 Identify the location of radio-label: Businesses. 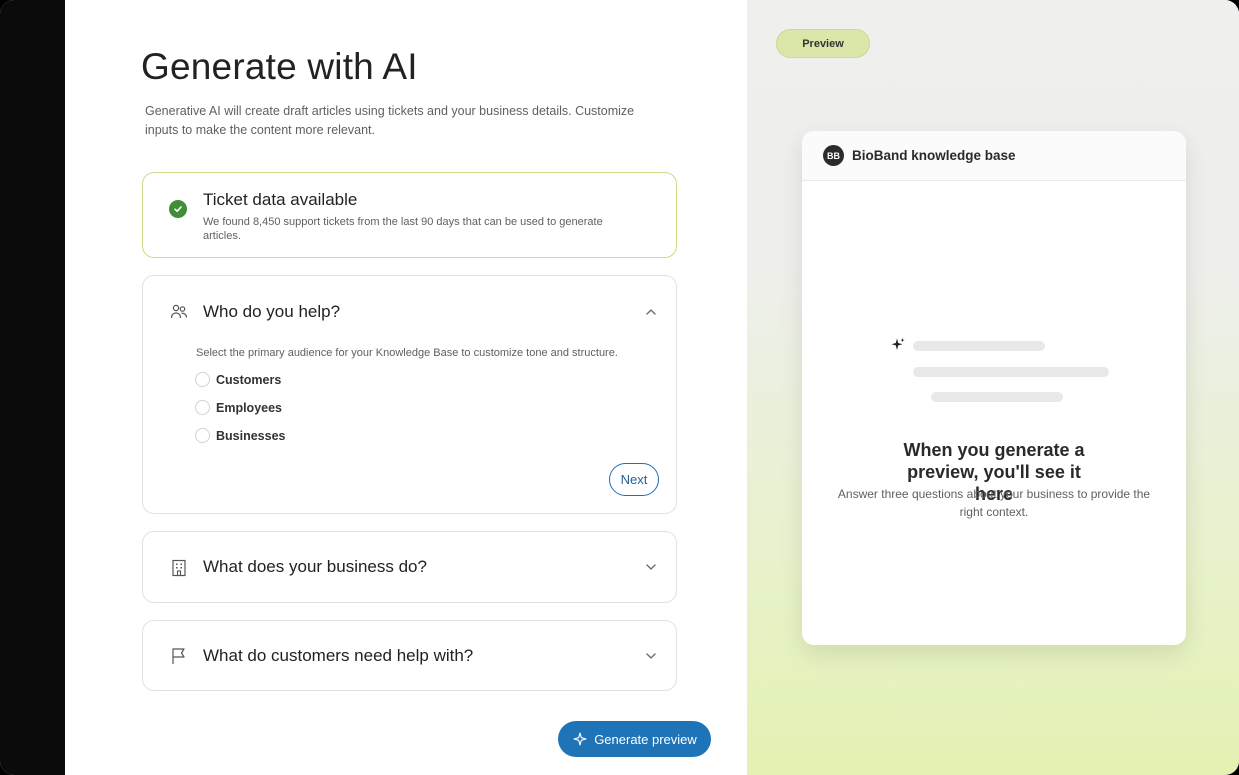
(251, 435).